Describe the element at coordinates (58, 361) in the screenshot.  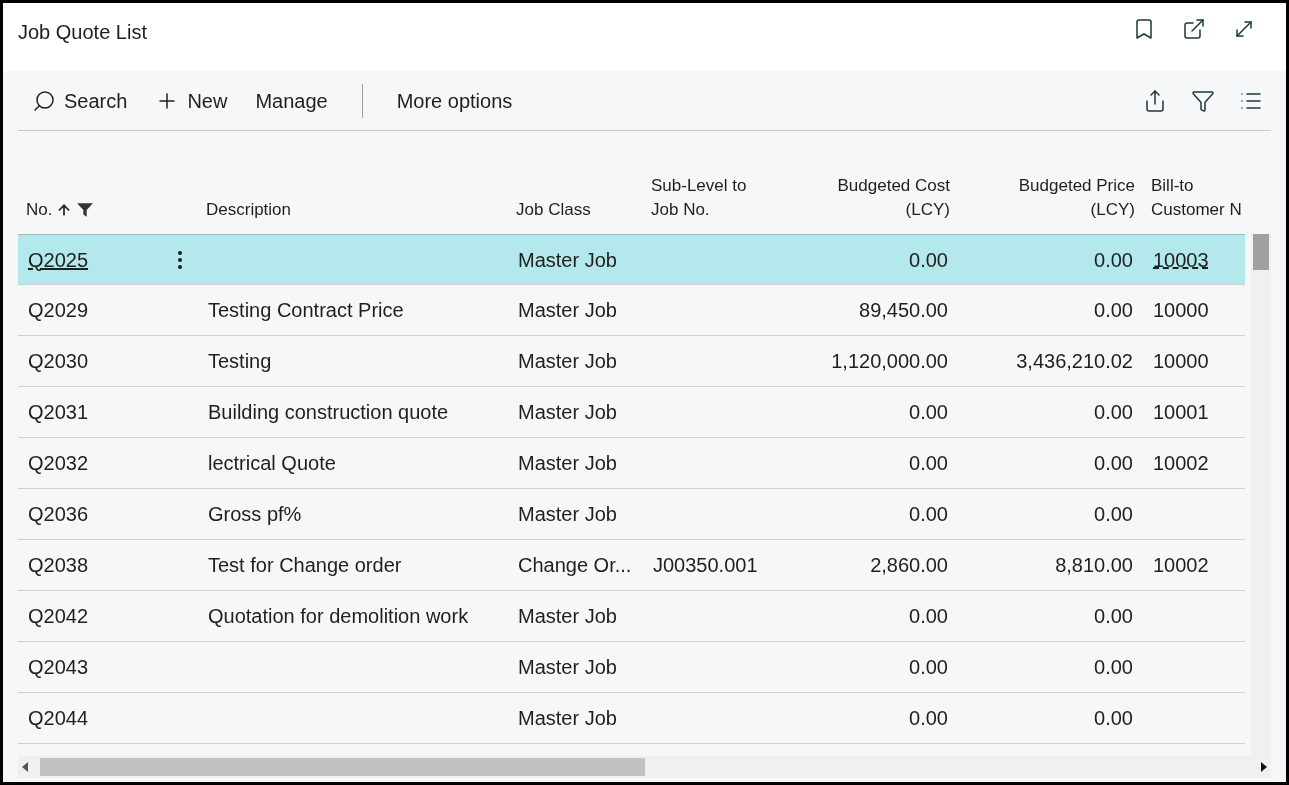
I see `table-cell: Q2030` at that location.